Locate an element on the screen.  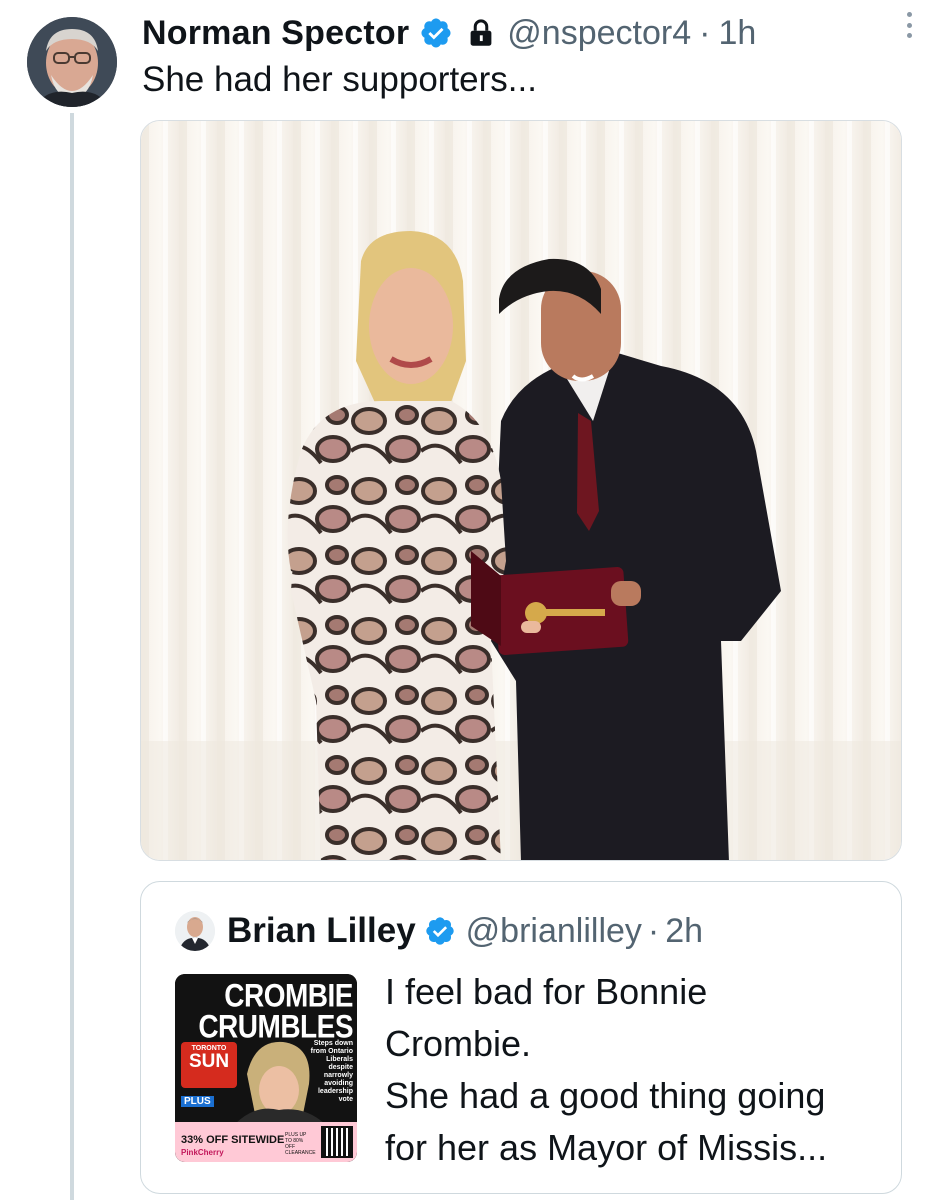
thread-line is located at coordinates (72, 656).